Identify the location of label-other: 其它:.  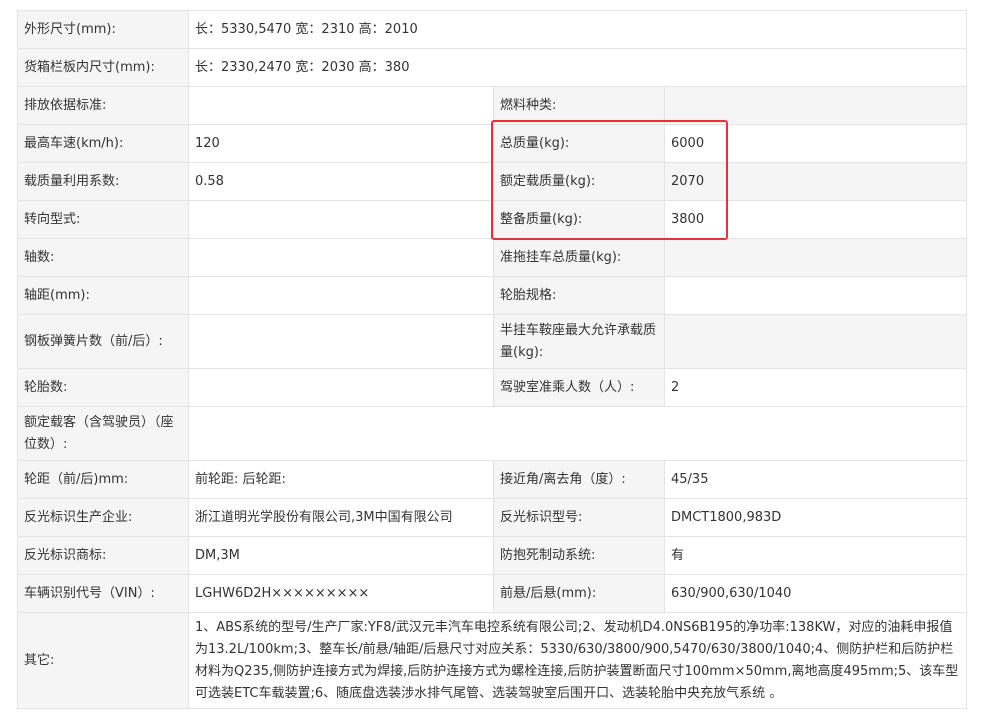
(103, 660).